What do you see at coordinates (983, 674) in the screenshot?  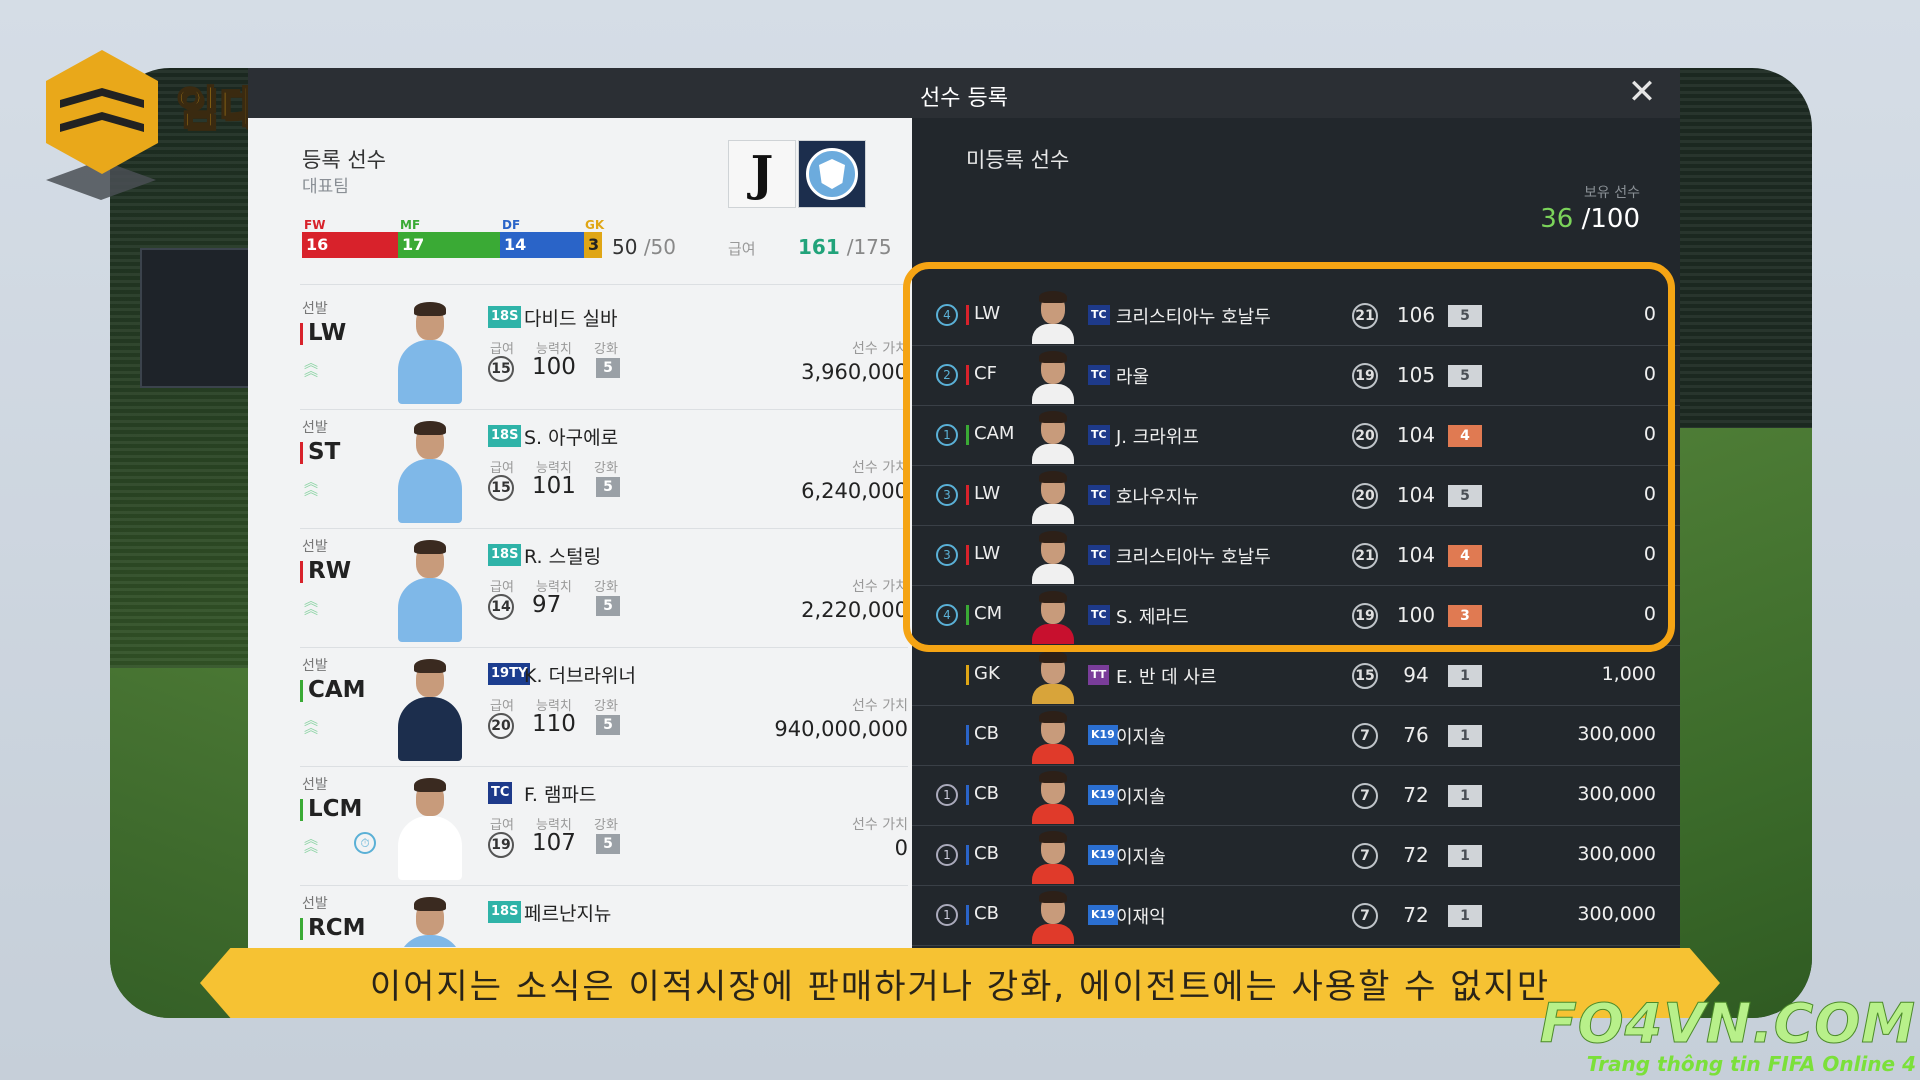 I see `position-label: GK` at bounding box center [983, 674].